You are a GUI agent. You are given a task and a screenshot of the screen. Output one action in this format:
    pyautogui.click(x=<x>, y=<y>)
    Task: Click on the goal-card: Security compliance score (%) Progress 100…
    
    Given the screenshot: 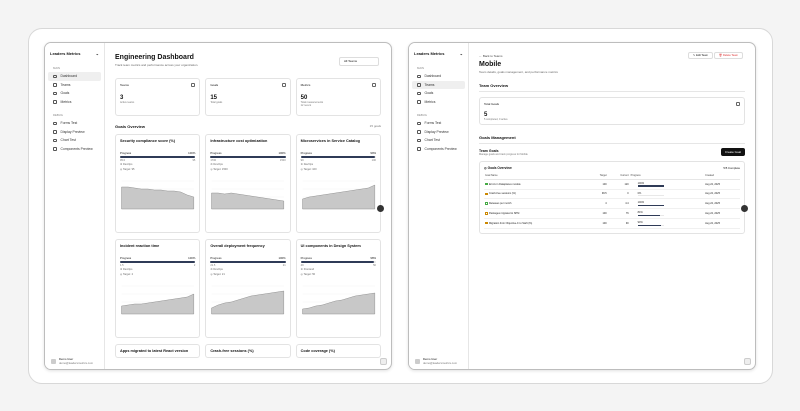 What is the action you would take?
    pyautogui.click(x=158, y=183)
    